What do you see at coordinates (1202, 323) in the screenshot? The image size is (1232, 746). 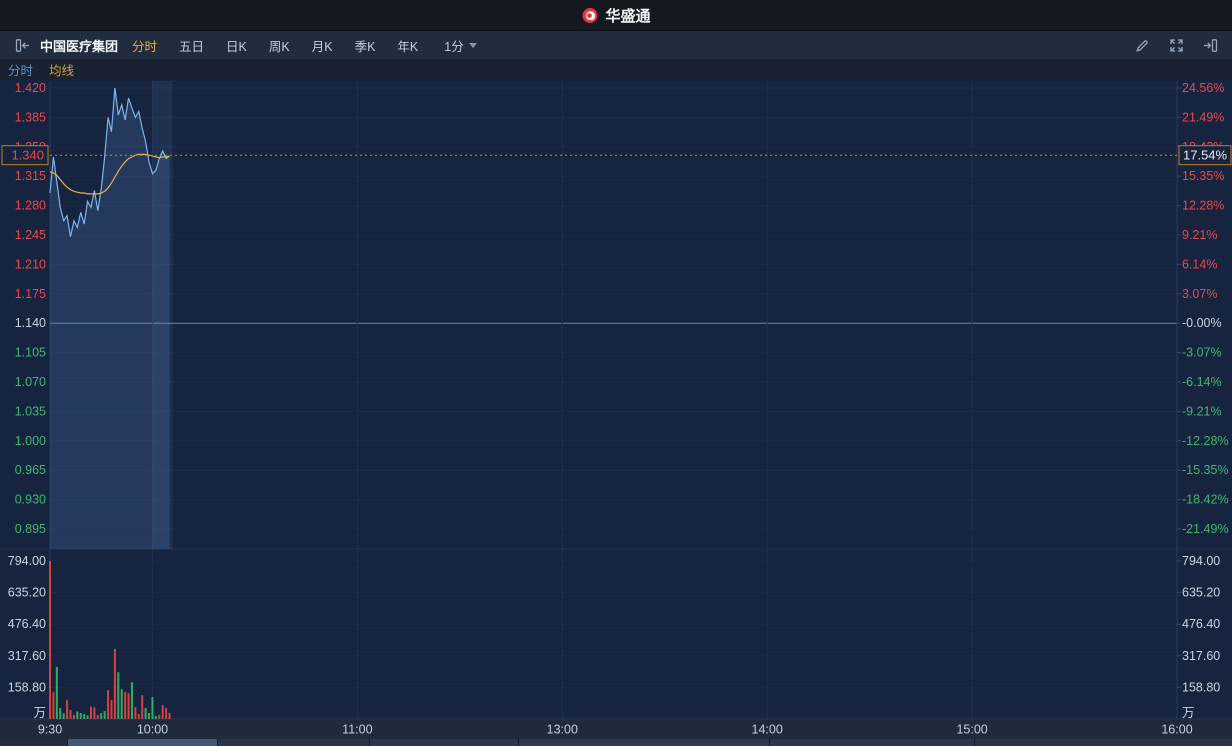 I see `svg-text: -0.00%` at bounding box center [1202, 323].